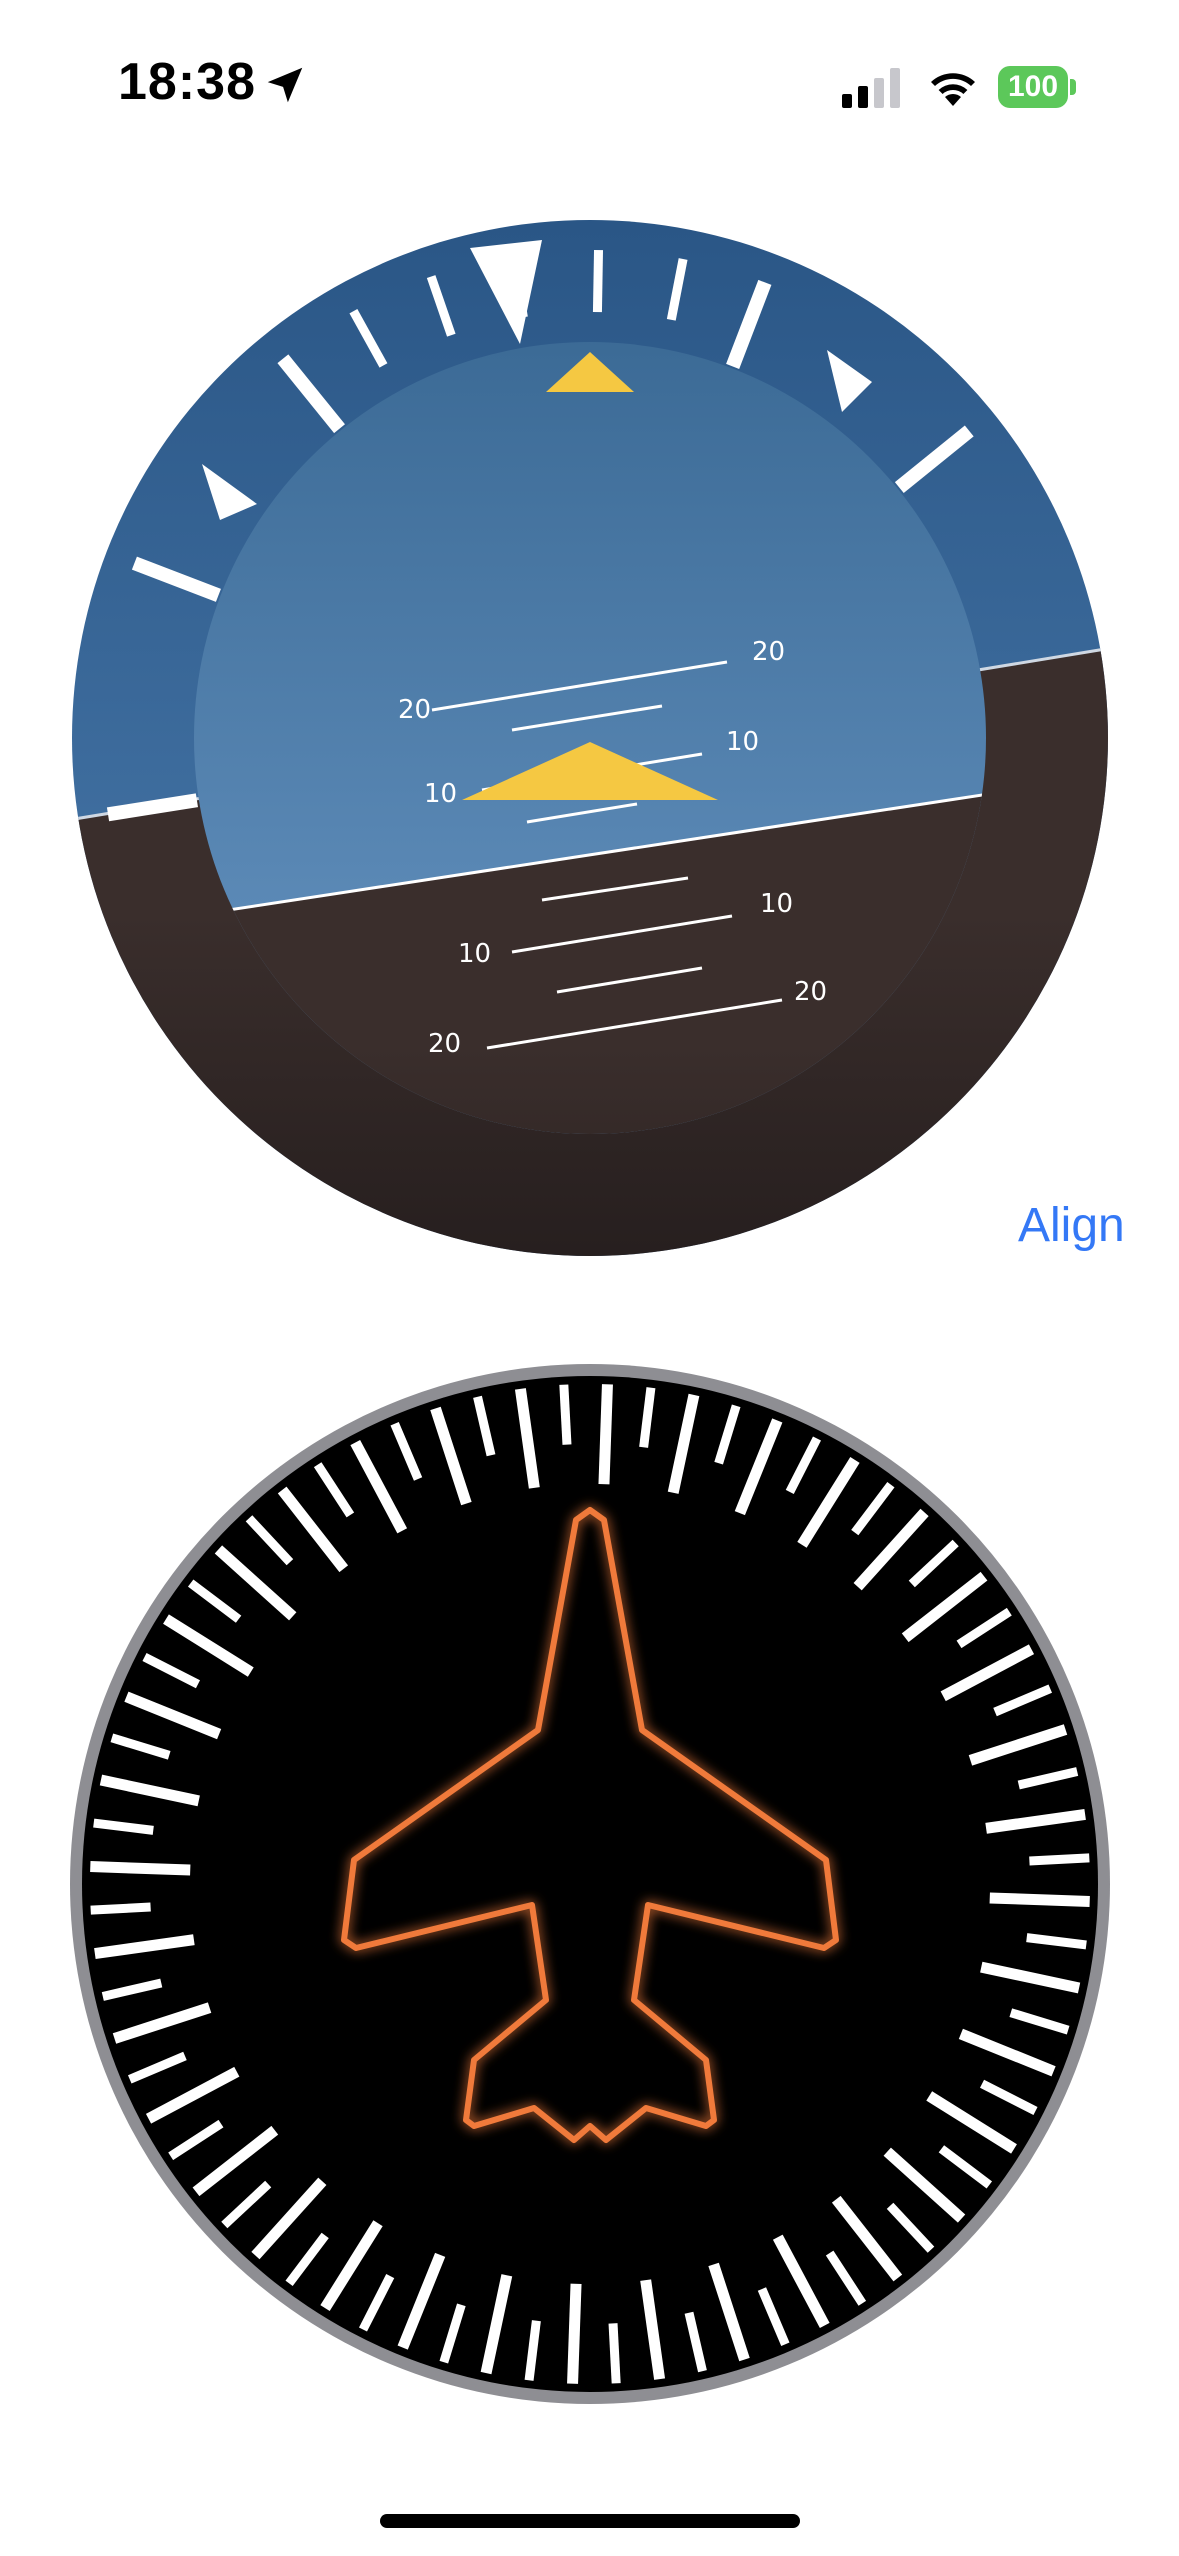 The height and width of the screenshot is (2556, 1179). Describe the element at coordinates (589, 80) in the screenshot. I see `status-bar: 18:38 100` at that location.